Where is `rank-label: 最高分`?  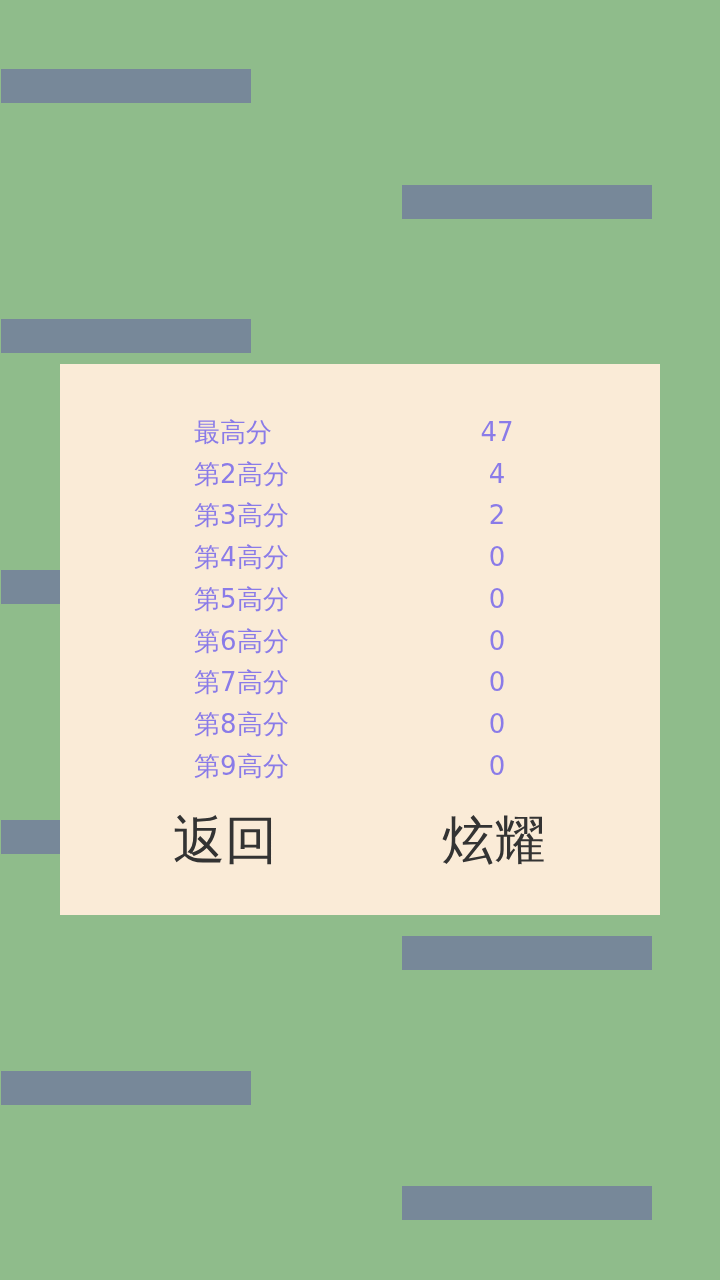 rank-label: 最高分 is located at coordinates (233, 432).